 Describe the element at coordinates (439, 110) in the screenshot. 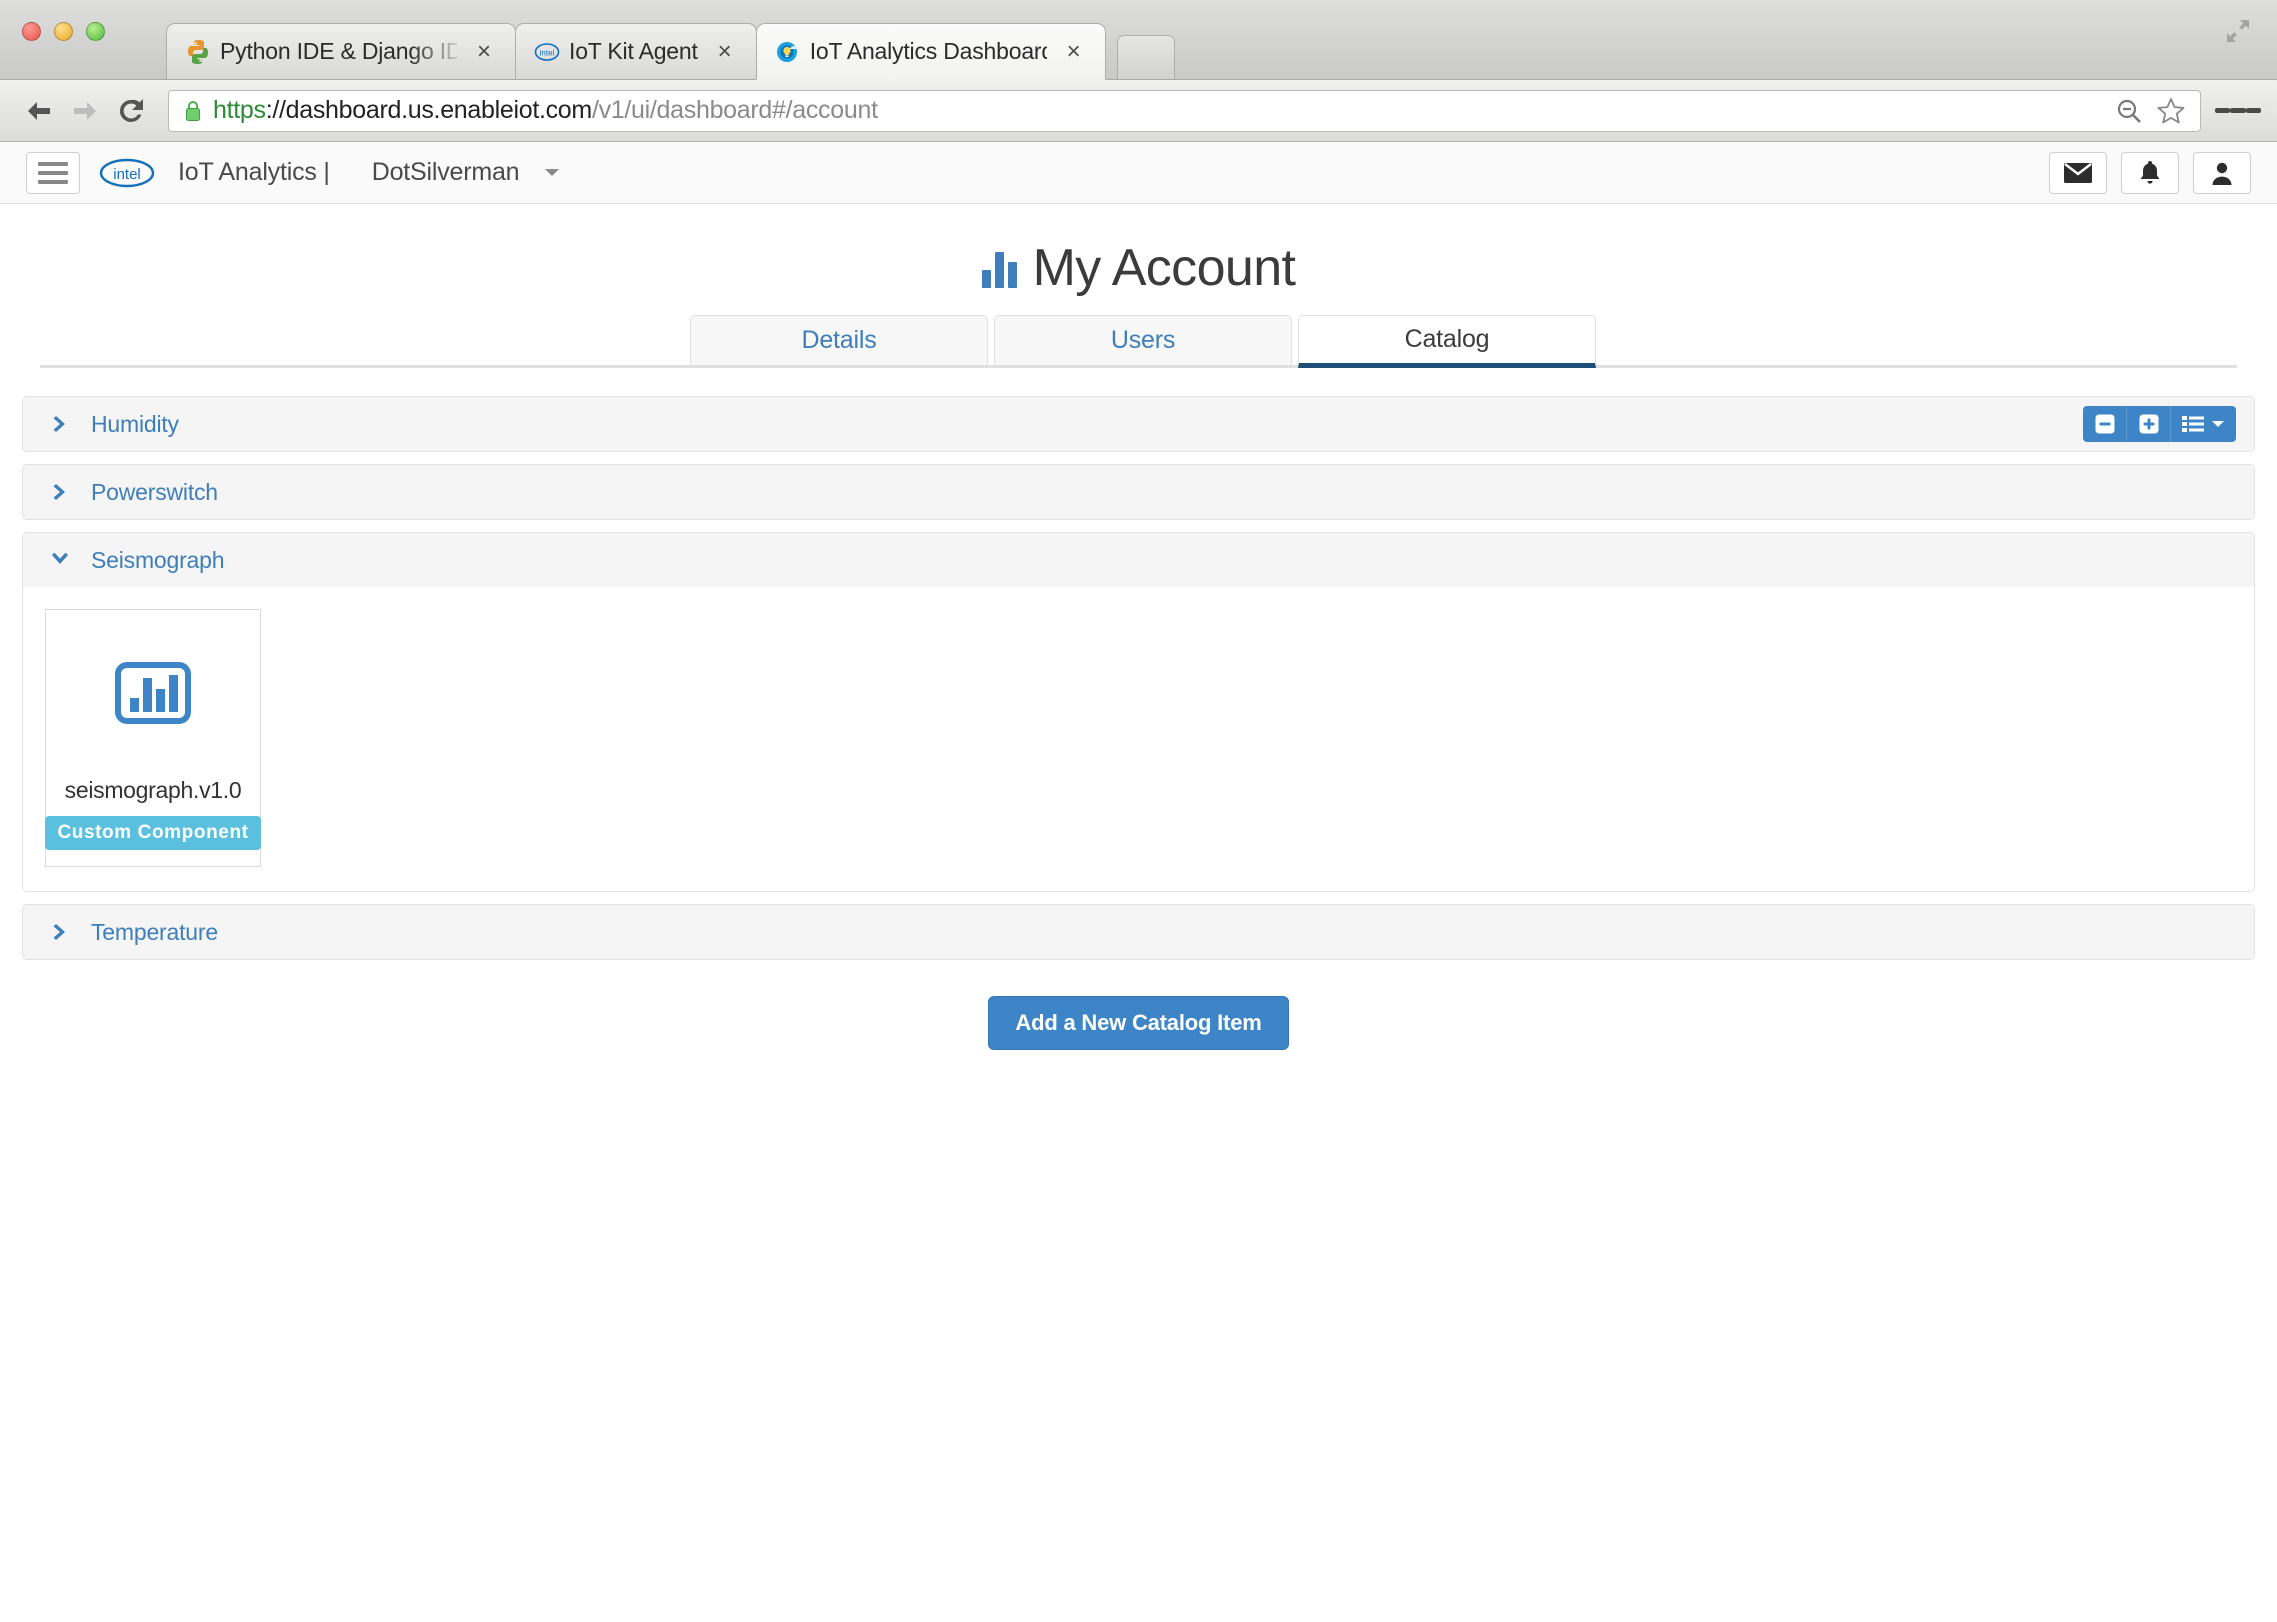

I see `url-host: dashboard.us.enableiot.com` at that location.